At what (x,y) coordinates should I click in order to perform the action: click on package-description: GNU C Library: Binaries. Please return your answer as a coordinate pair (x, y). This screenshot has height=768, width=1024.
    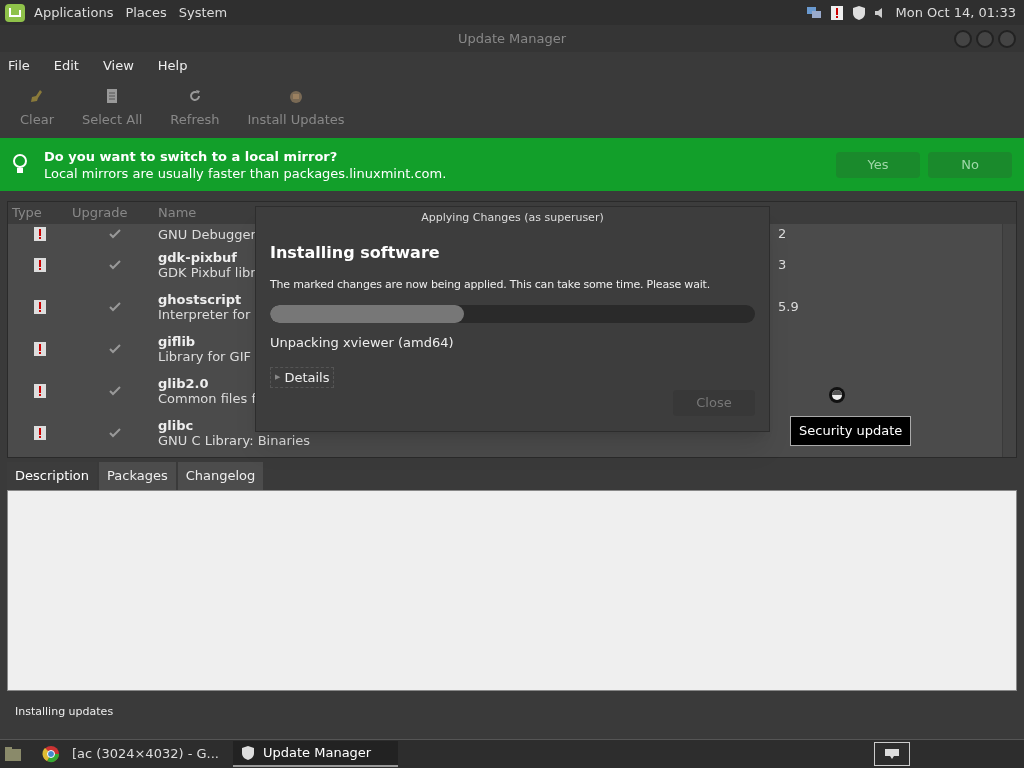
    Looking at the image, I should click on (234, 440).